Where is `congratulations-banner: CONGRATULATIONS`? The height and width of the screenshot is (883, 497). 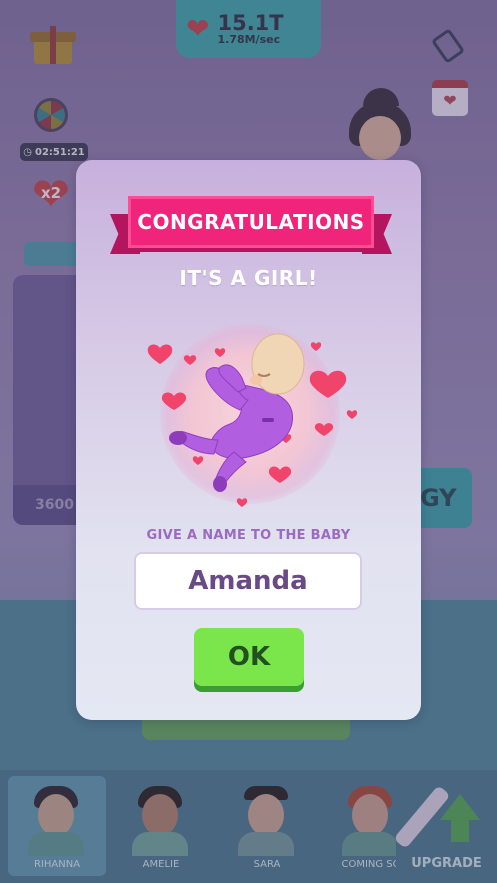
congratulations-banner: CONGRATULATIONS is located at coordinates (251, 226).